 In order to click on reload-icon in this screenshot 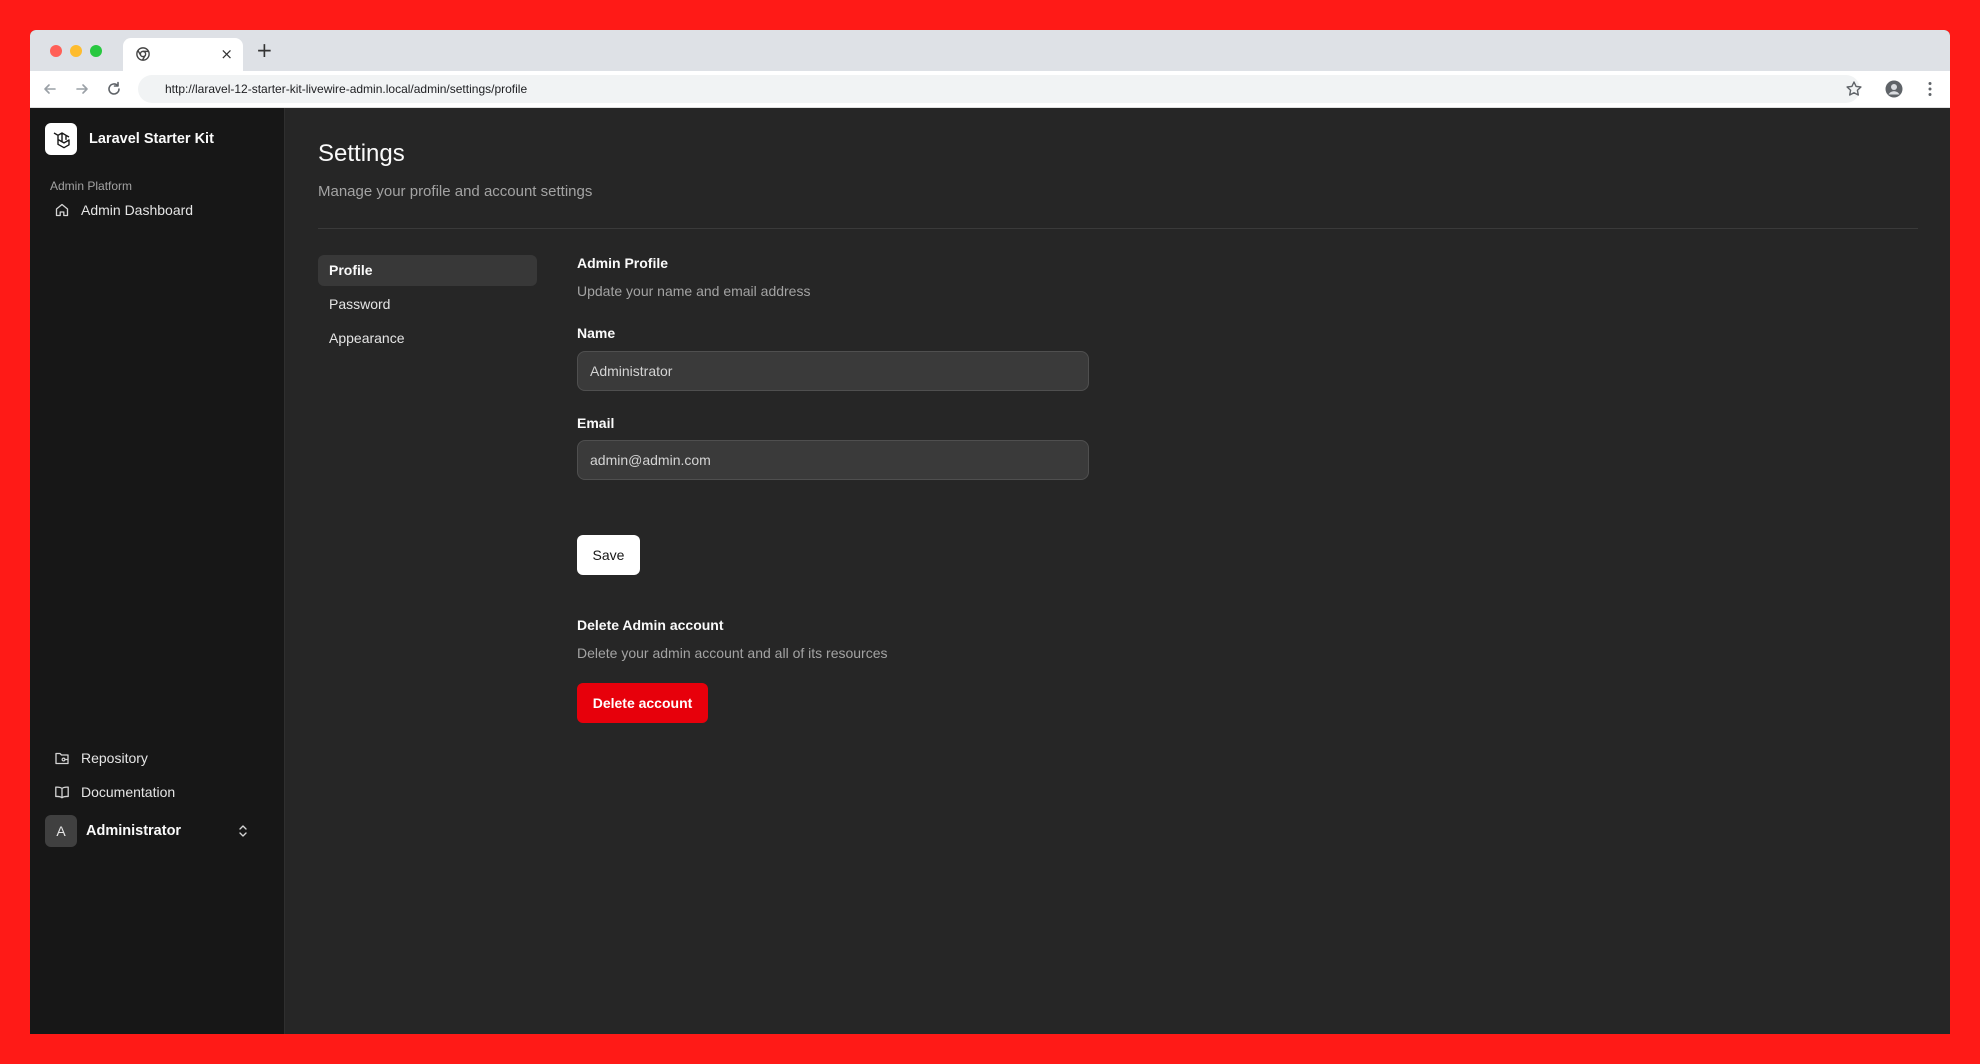, I will do `click(114, 89)`.